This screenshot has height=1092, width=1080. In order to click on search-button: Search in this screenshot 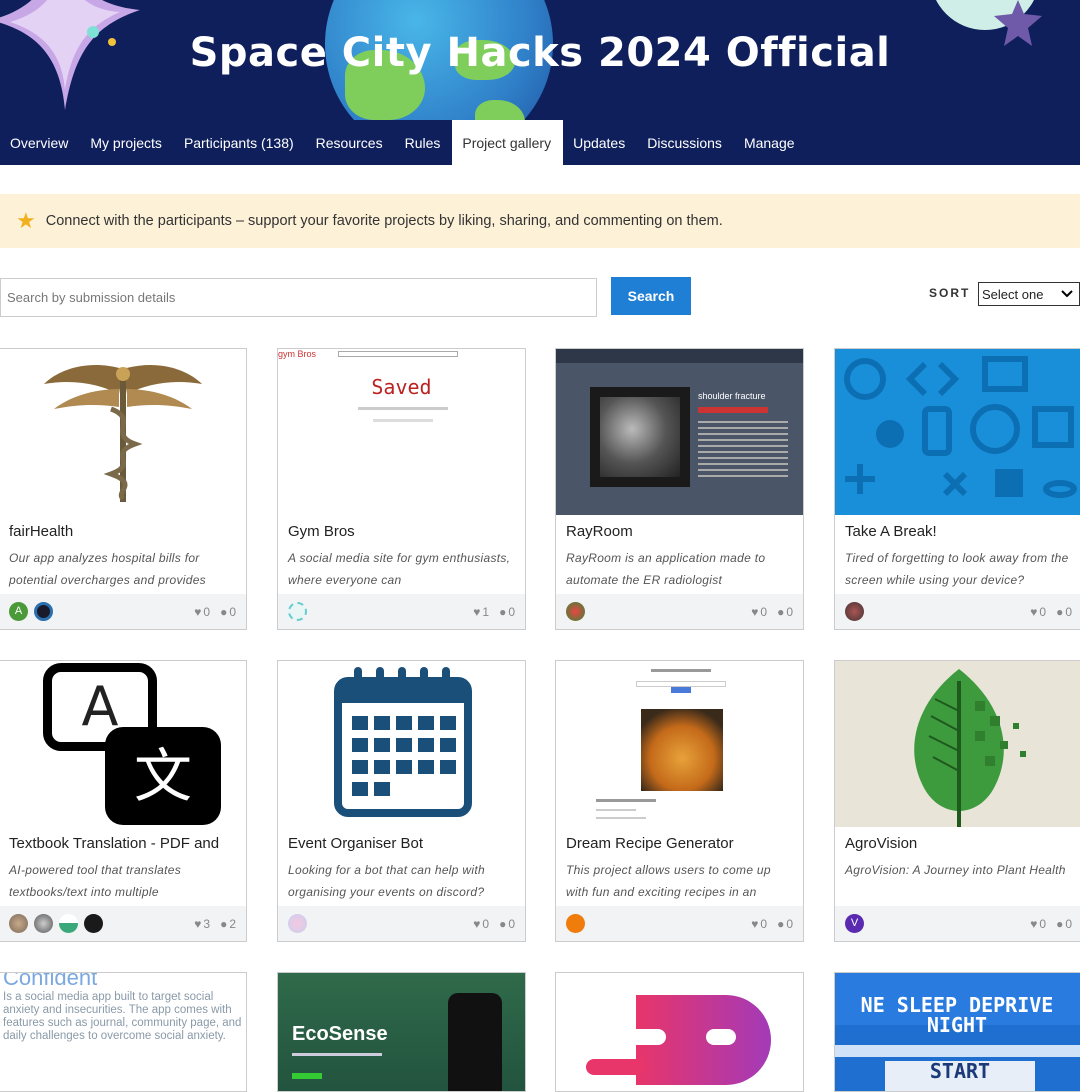, I will do `click(651, 296)`.